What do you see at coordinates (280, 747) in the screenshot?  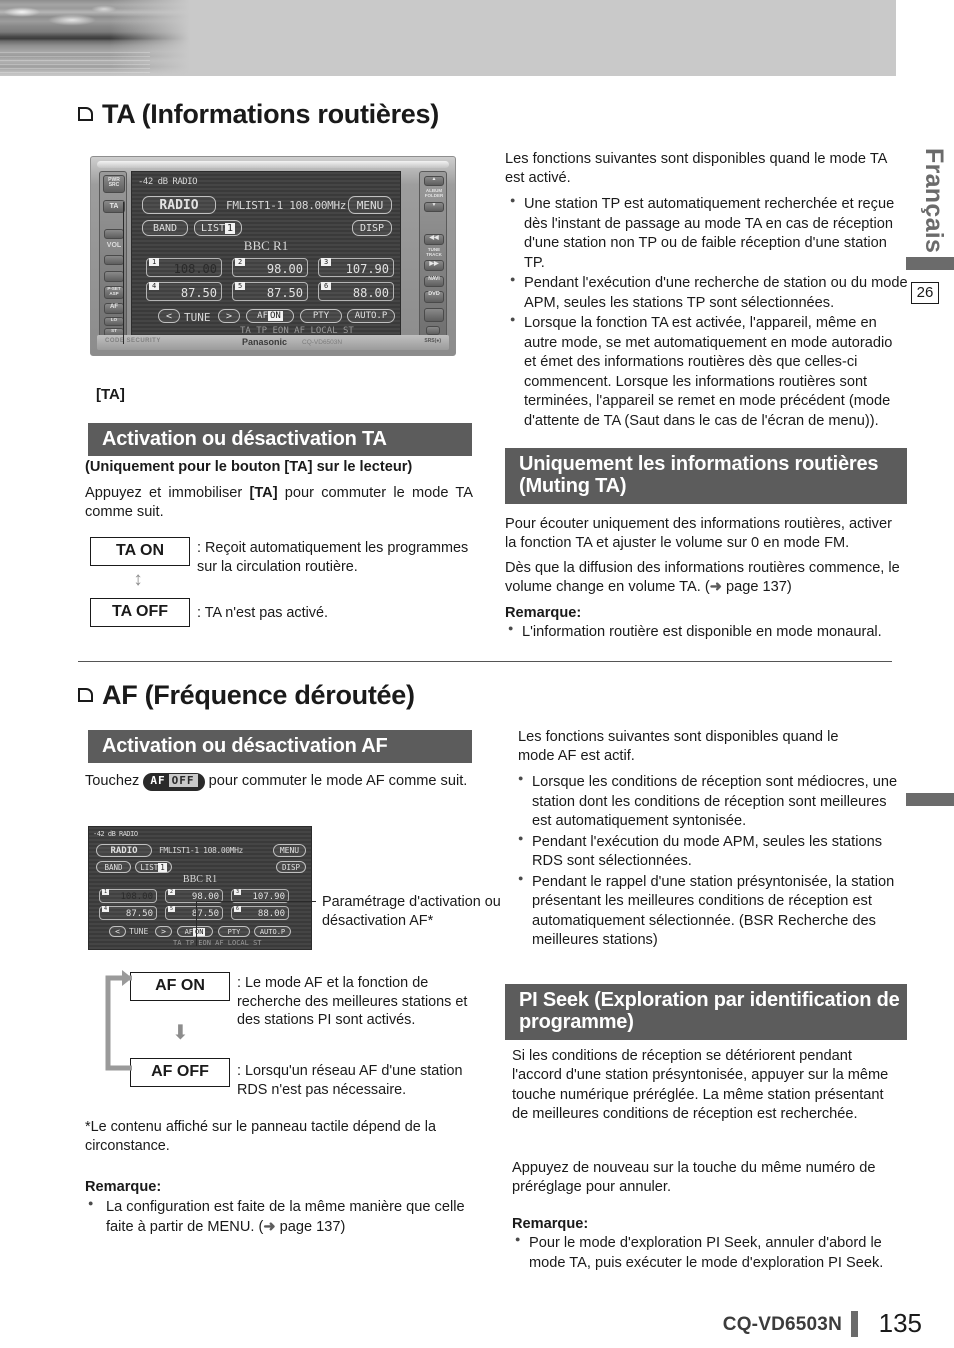 I see `subhead-af-onoff: Activation ou désactivation AF` at bounding box center [280, 747].